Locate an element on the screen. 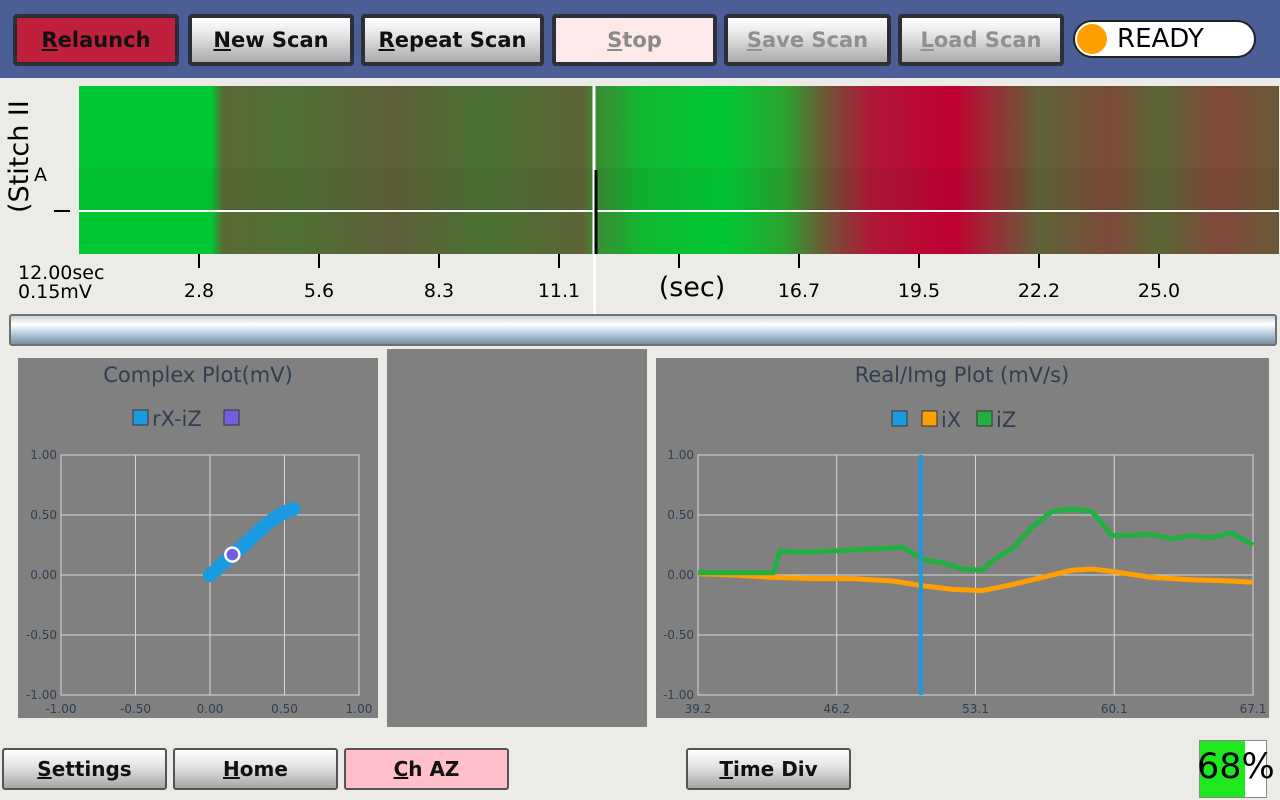 Image resolution: width=1280 pixels, height=800 pixels. stop-button: Stop is located at coordinates (634, 40).